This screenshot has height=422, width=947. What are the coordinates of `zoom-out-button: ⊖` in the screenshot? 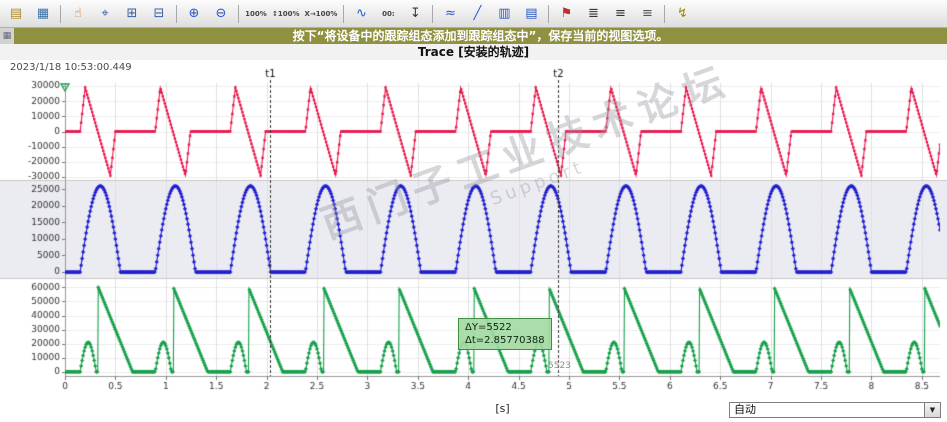 It's located at (221, 14).